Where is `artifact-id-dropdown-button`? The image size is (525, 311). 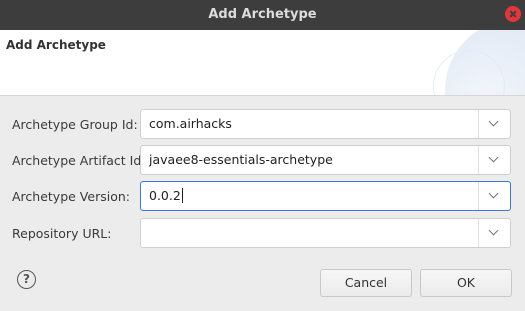
artifact-id-dropdown-button is located at coordinates (494, 160).